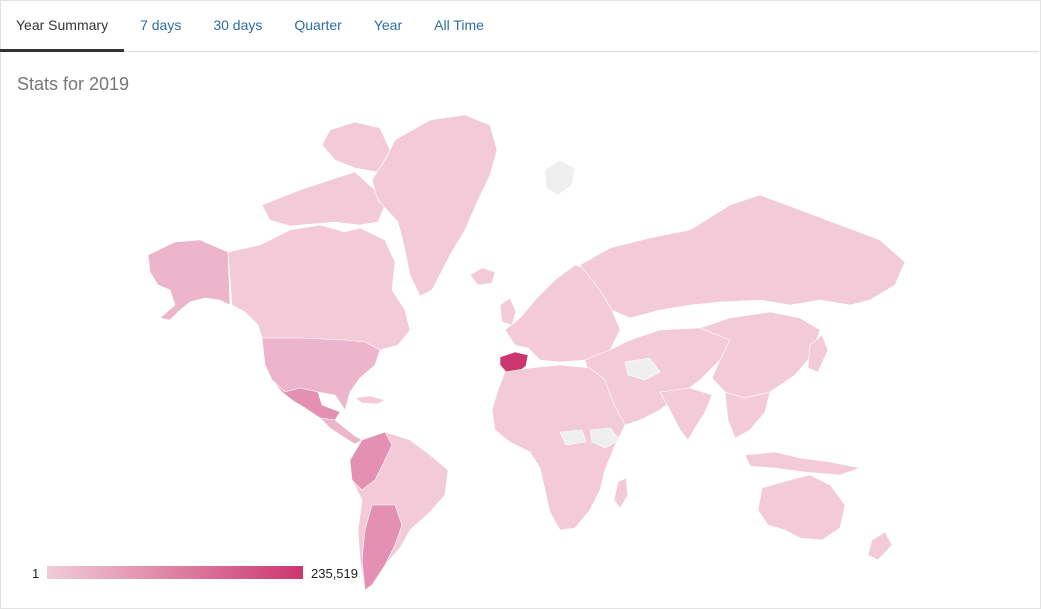 The height and width of the screenshot is (609, 1041). I want to click on region-central-america, so click(341, 431).